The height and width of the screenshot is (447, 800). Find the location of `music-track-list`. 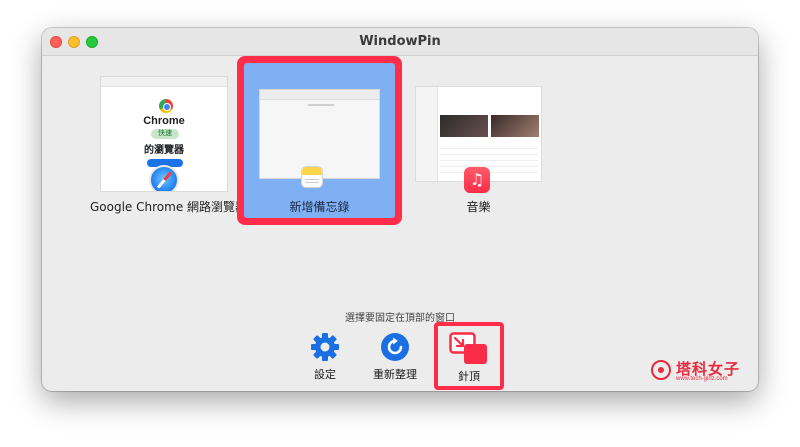

music-track-list is located at coordinates (489, 158).